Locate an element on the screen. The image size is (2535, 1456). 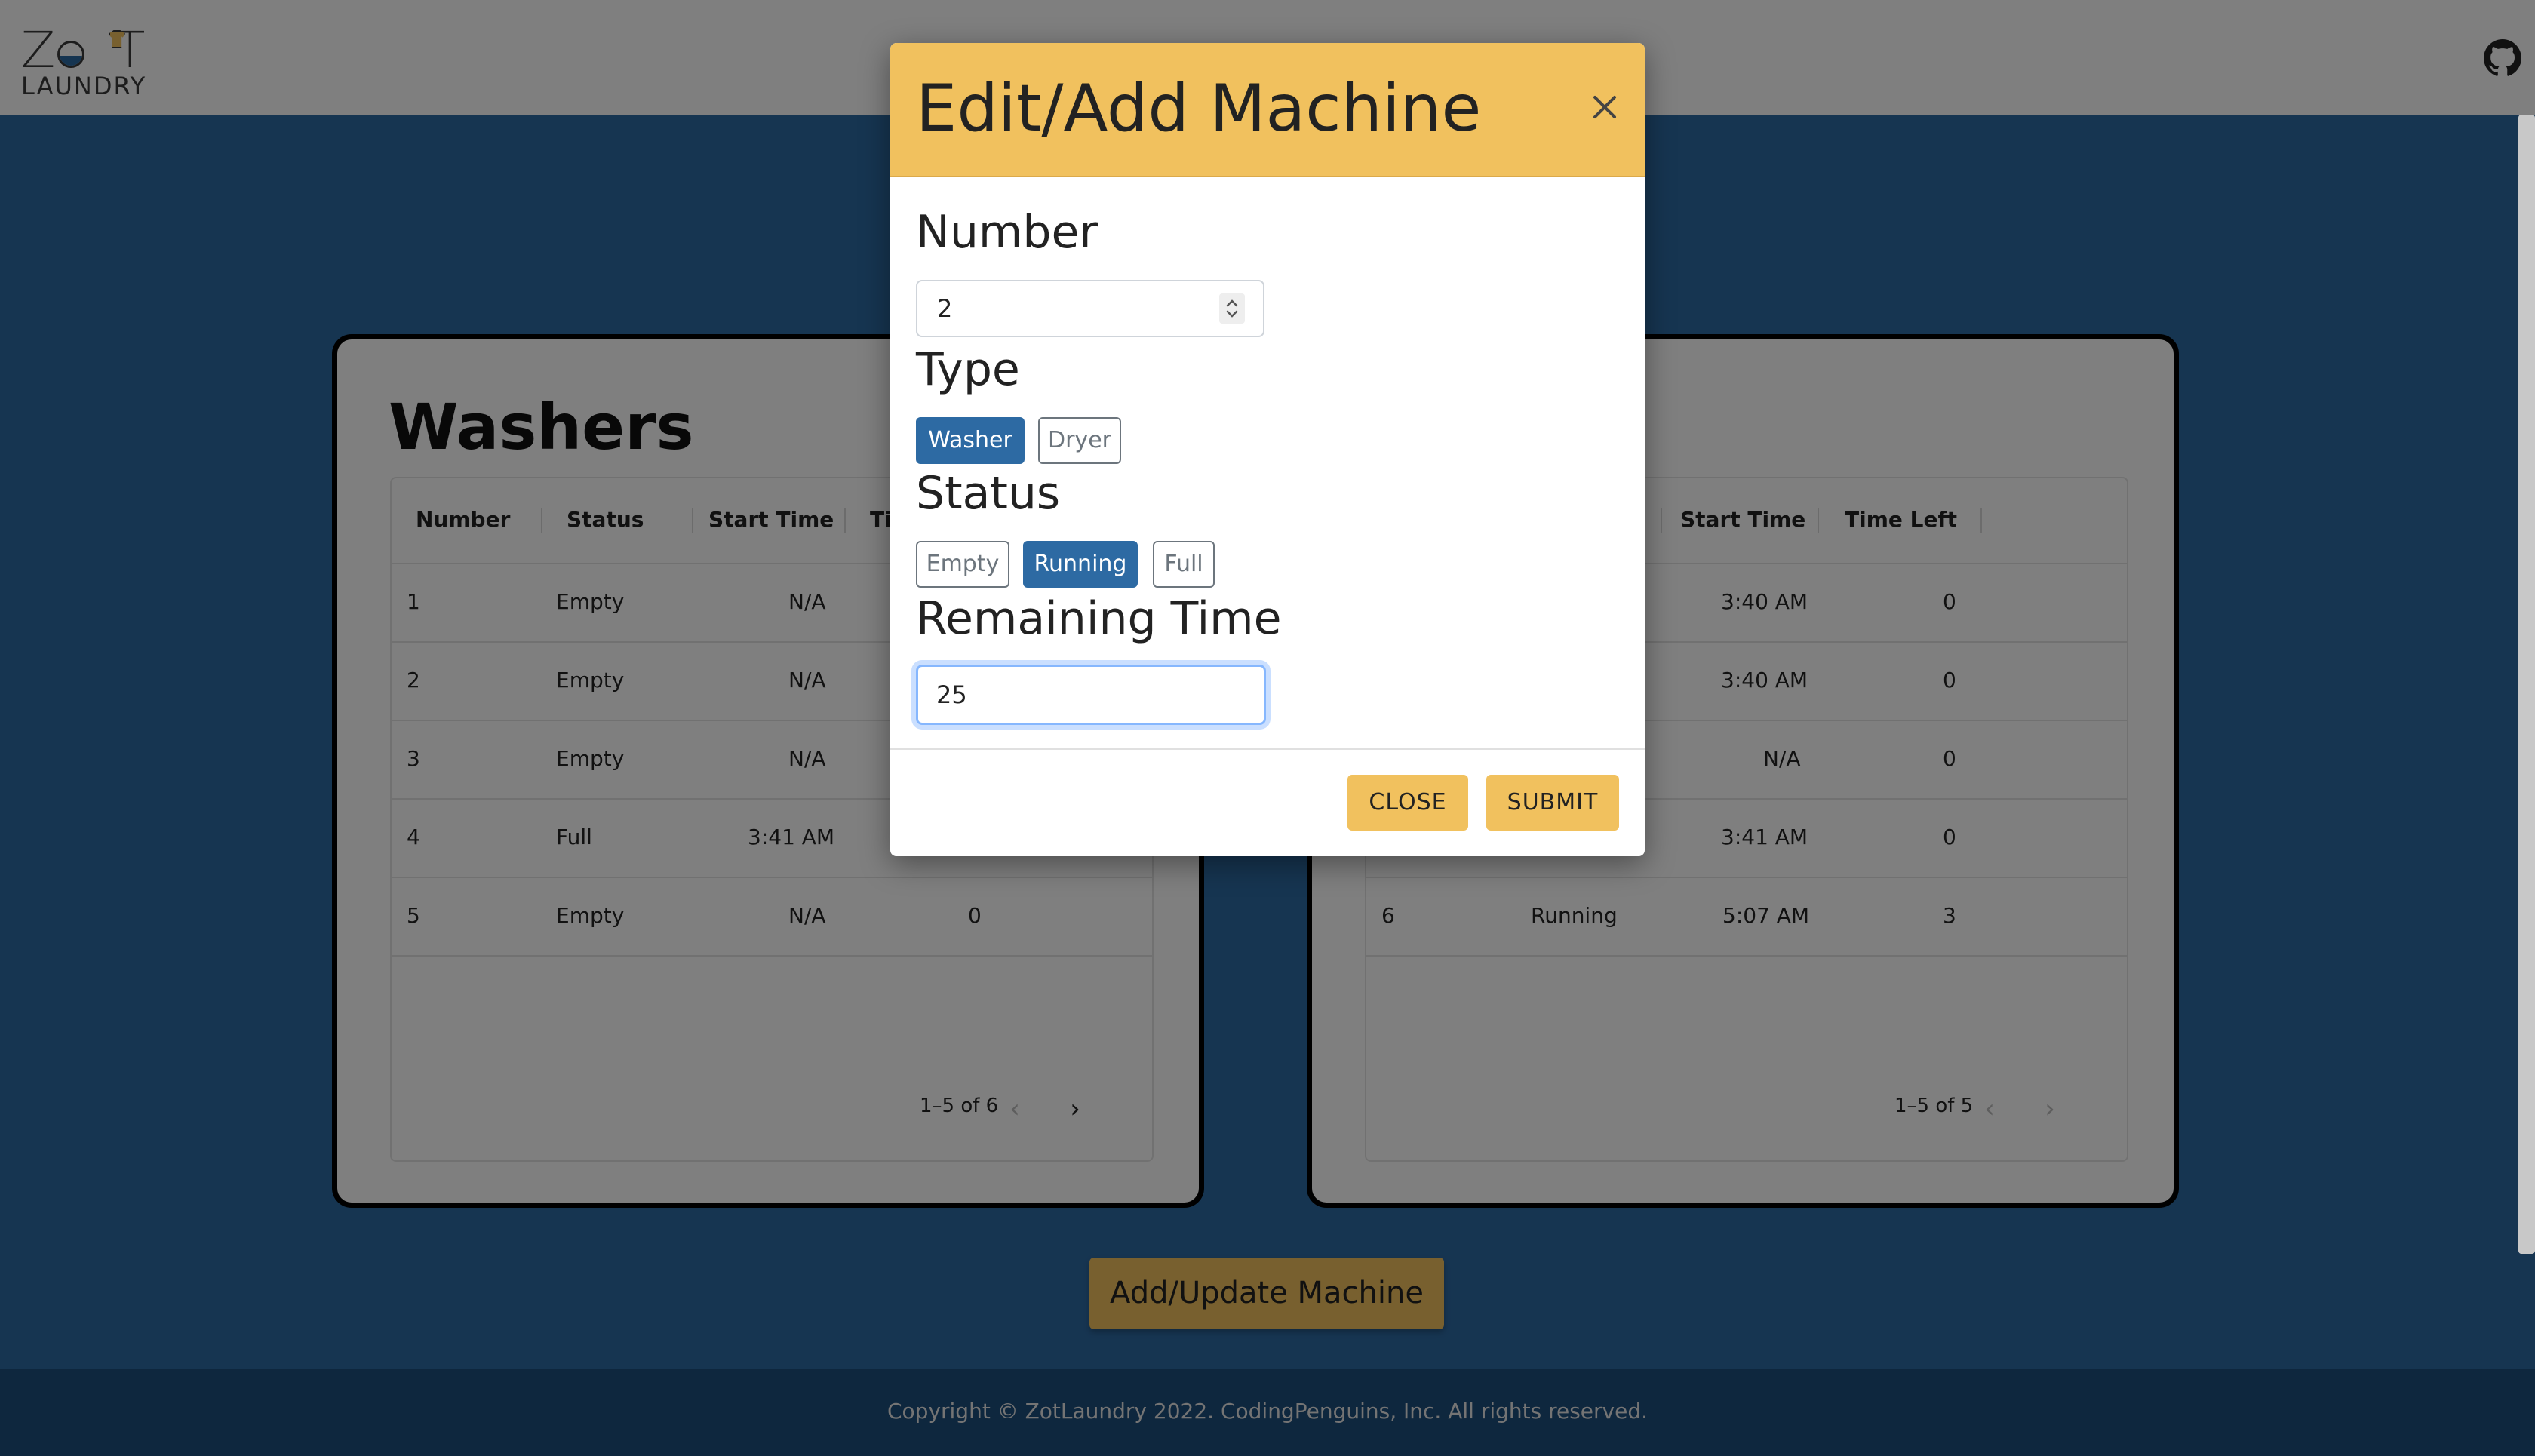
page-scrollbar is located at coordinates (2526, 684).